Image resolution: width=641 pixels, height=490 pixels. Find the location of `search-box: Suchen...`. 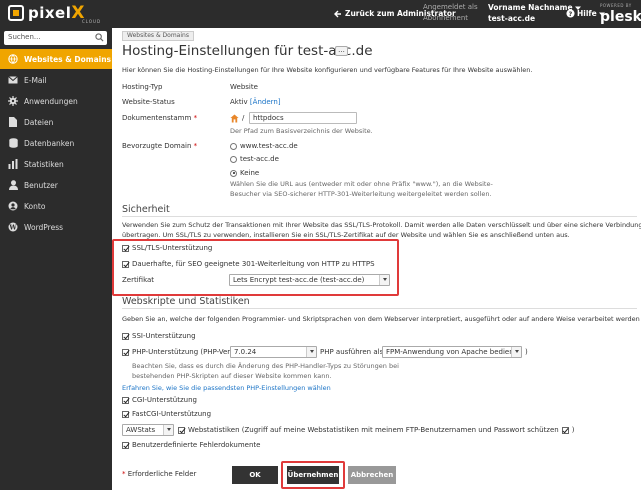

search-box: Suchen... is located at coordinates (55, 38).